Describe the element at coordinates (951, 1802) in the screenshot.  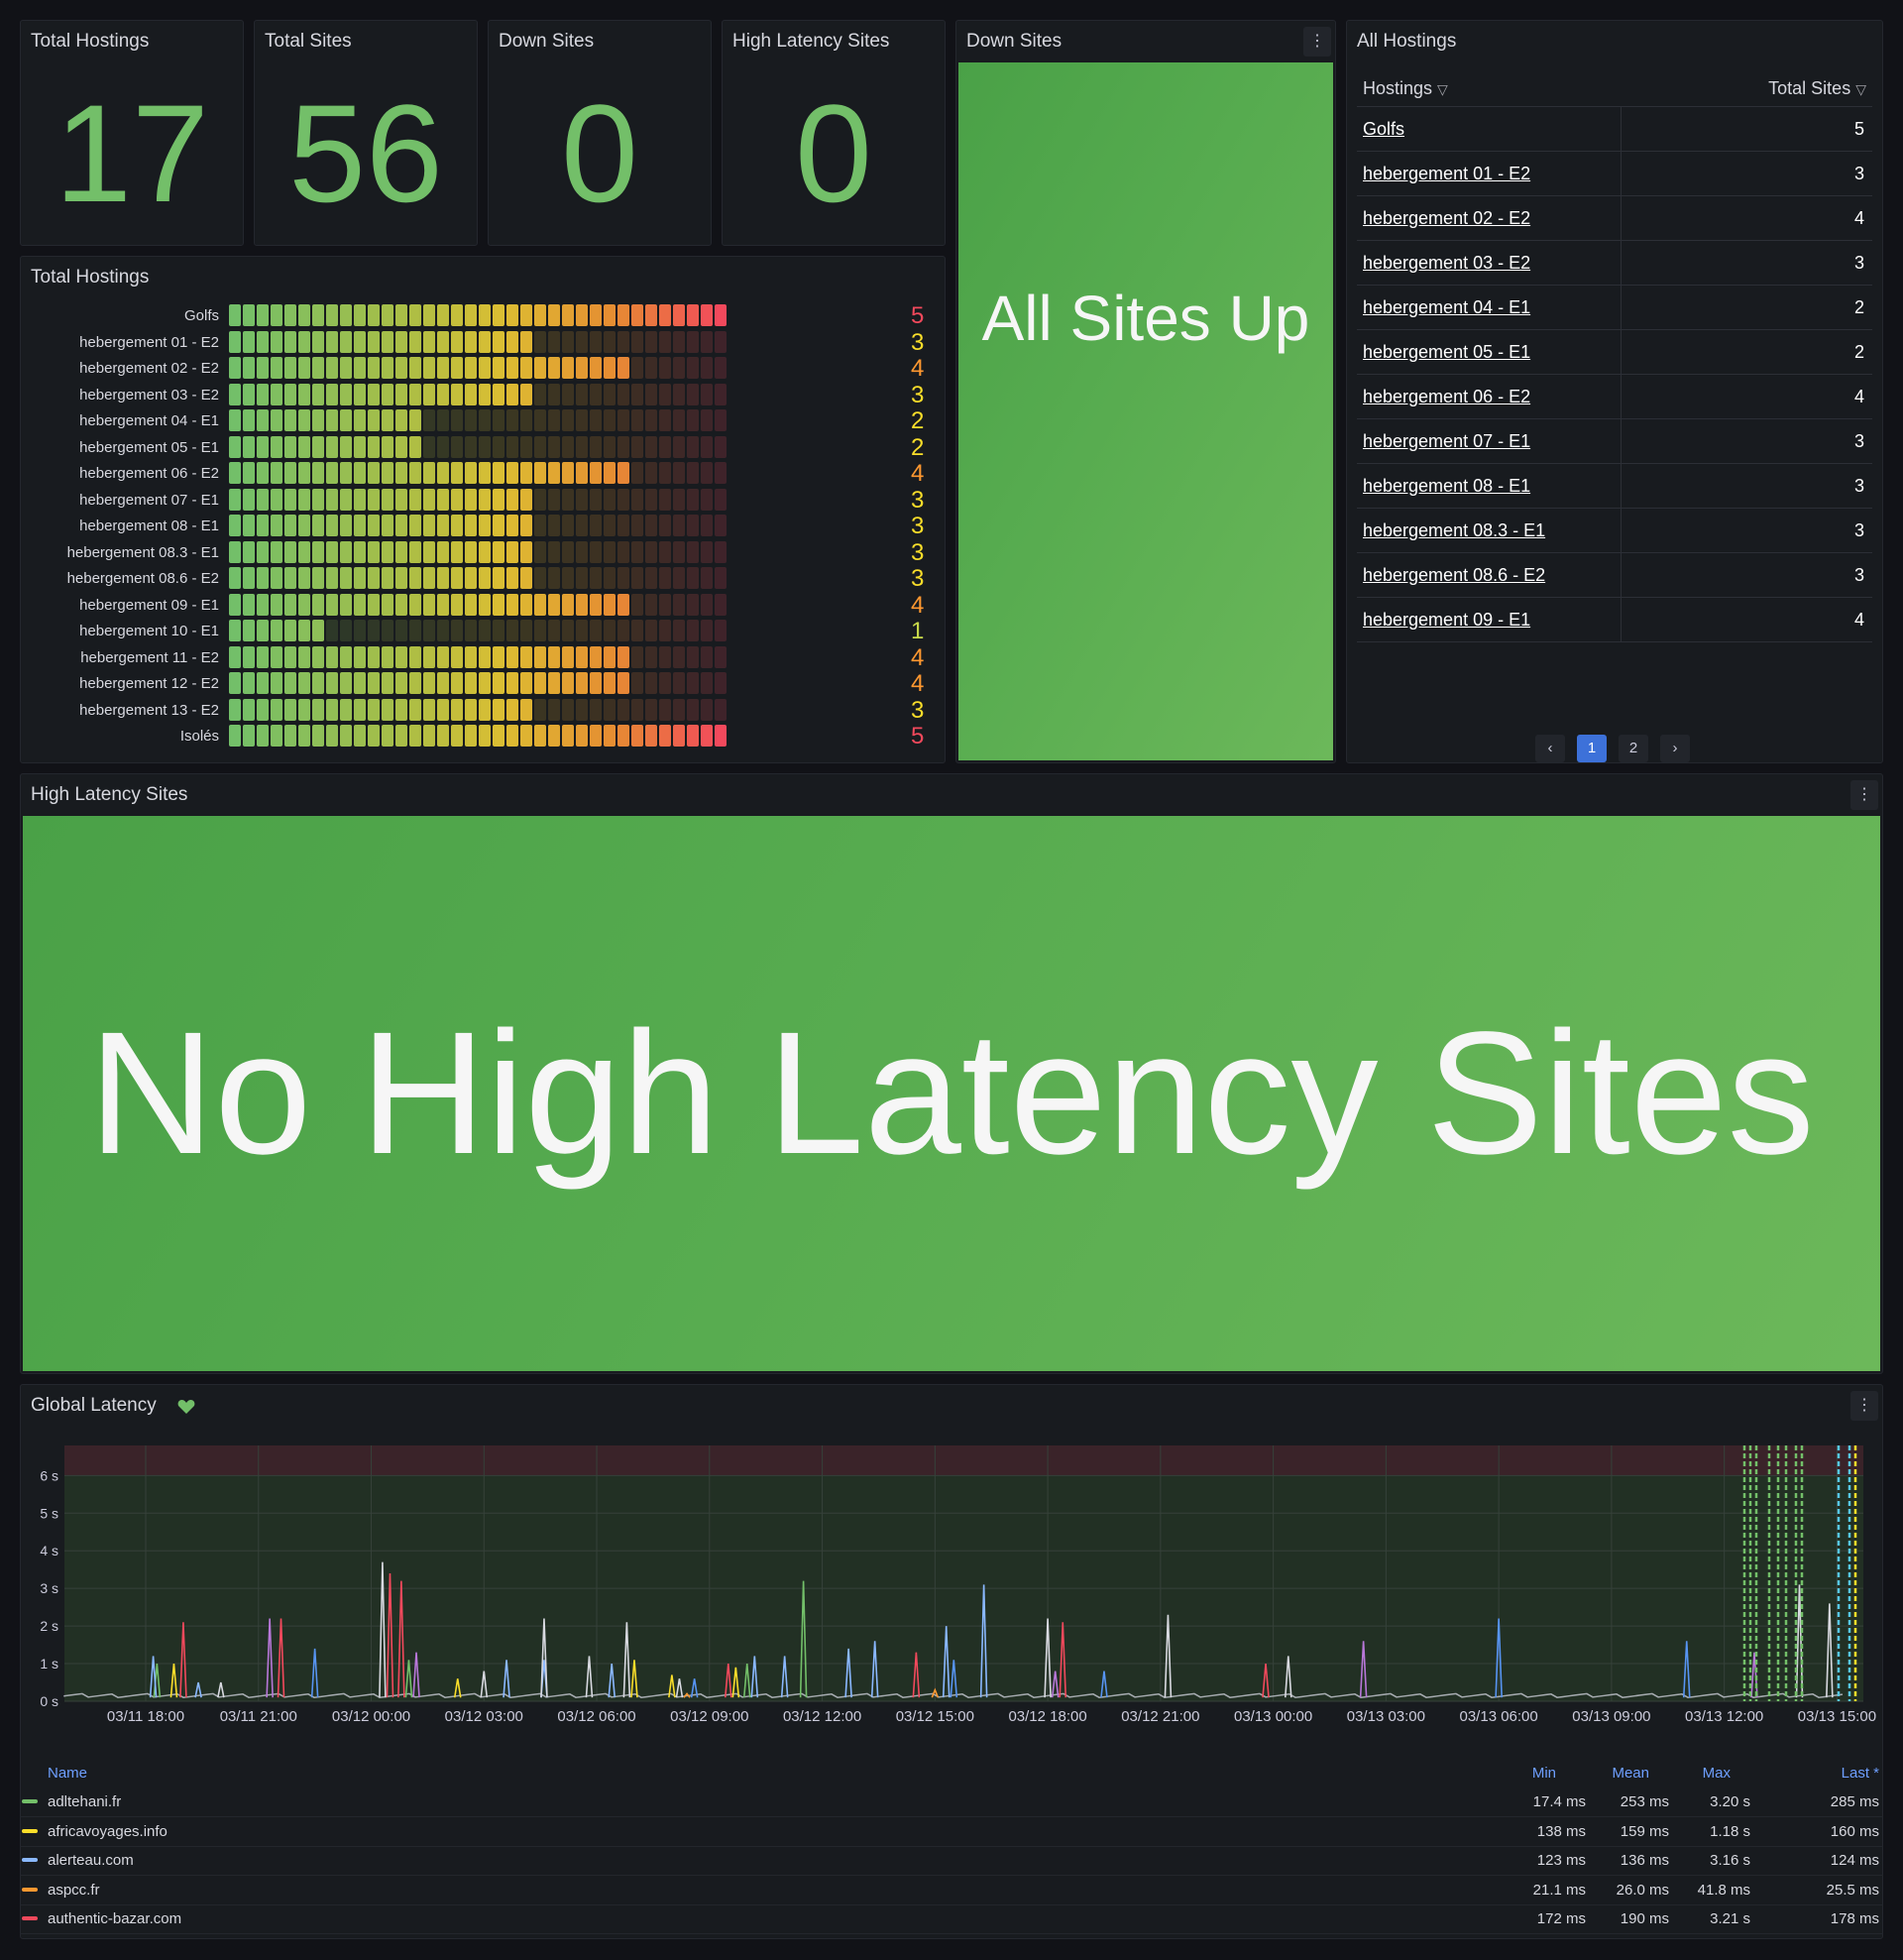
I see `legend-item: adltehani.fr 17.4 ms 253 ms 3.20 s 285 ms` at that location.